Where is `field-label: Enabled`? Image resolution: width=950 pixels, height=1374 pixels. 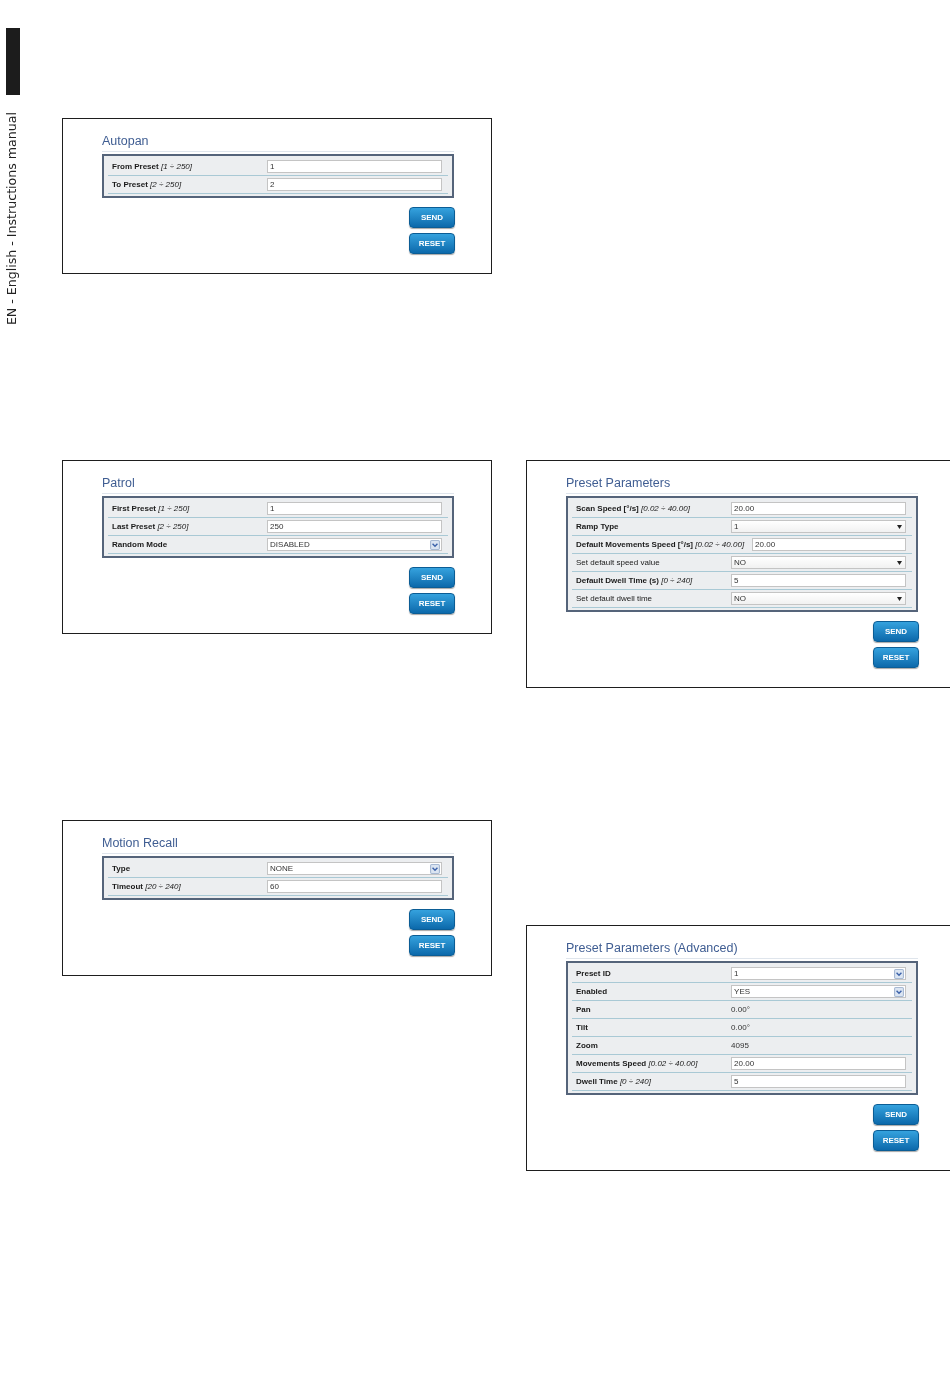 field-label: Enabled is located at coordinates (592, 991).